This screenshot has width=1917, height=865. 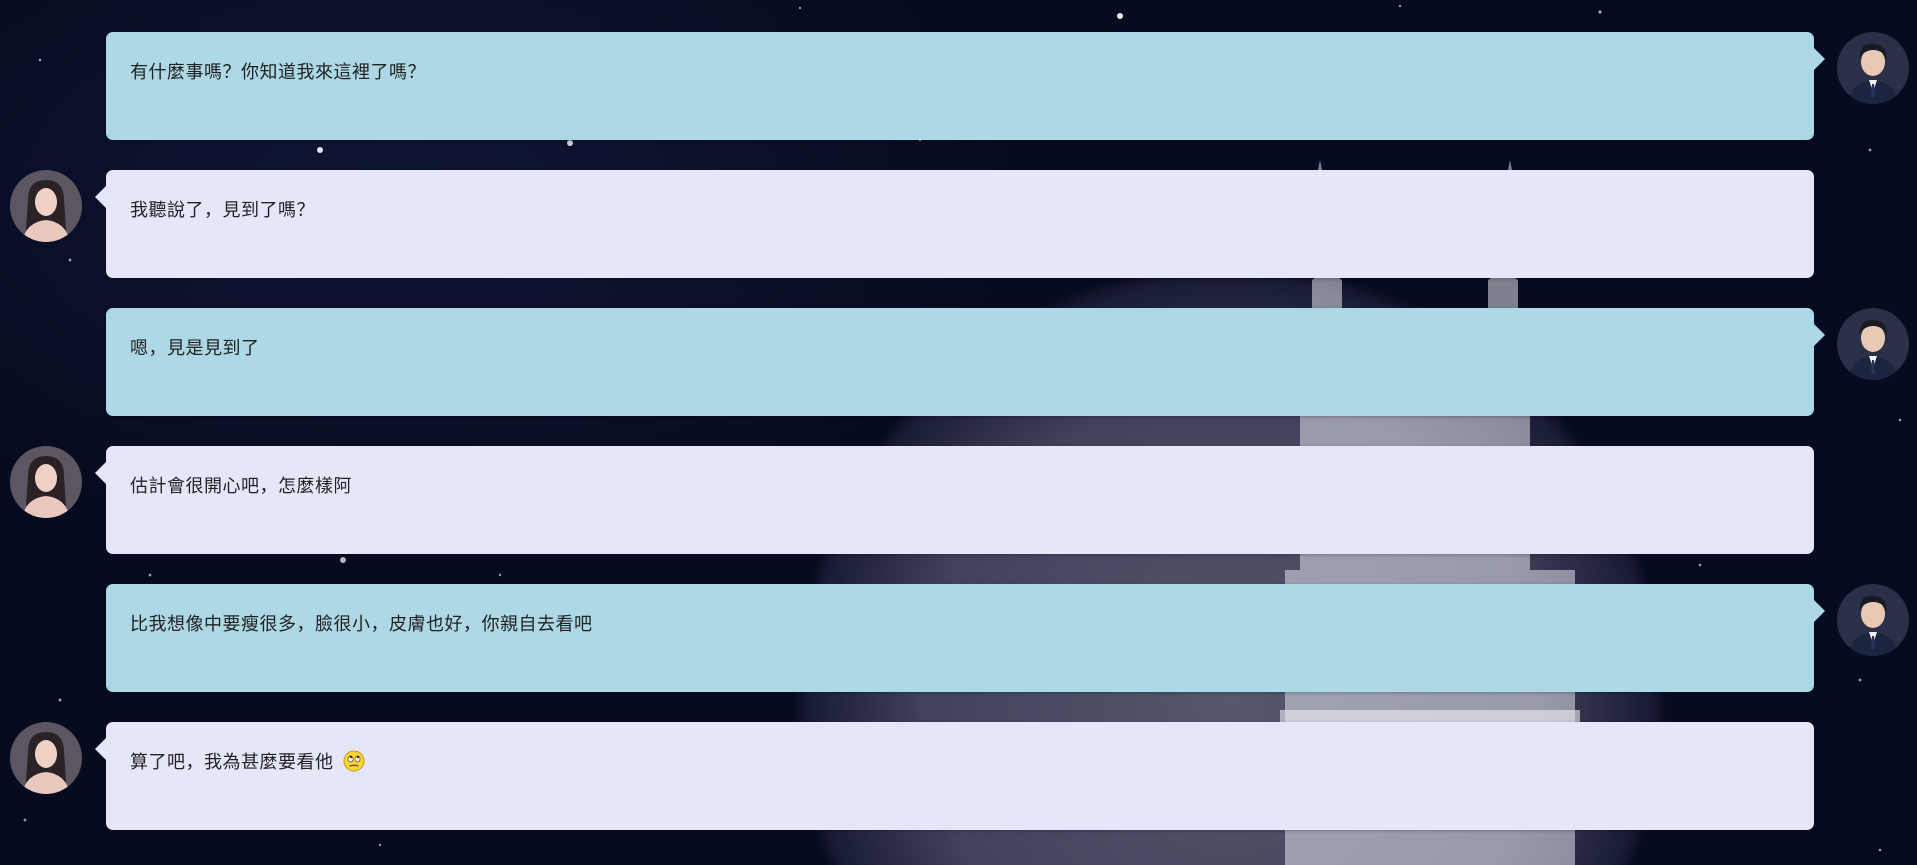 I want to click on chat-message-row: 我聽說了，見到了嗎？, so click(x=958, y=224).